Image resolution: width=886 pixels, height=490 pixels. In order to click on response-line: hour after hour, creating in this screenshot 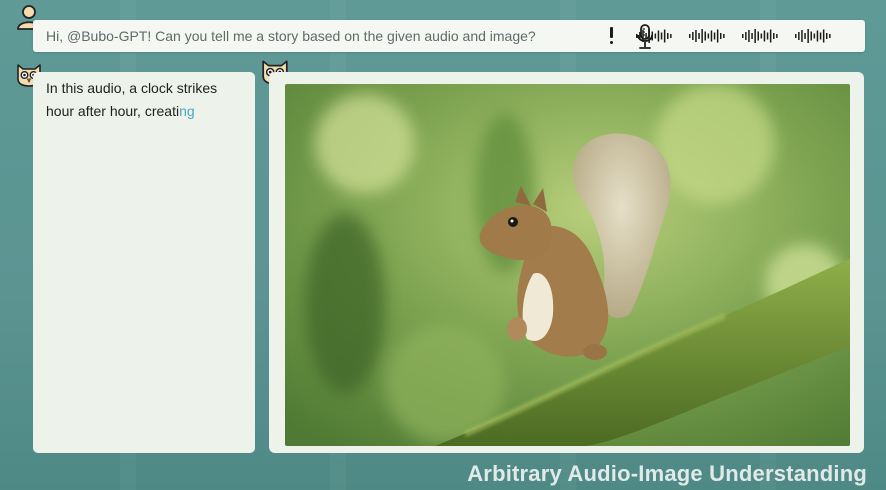, I will do `click(120, 111)`.